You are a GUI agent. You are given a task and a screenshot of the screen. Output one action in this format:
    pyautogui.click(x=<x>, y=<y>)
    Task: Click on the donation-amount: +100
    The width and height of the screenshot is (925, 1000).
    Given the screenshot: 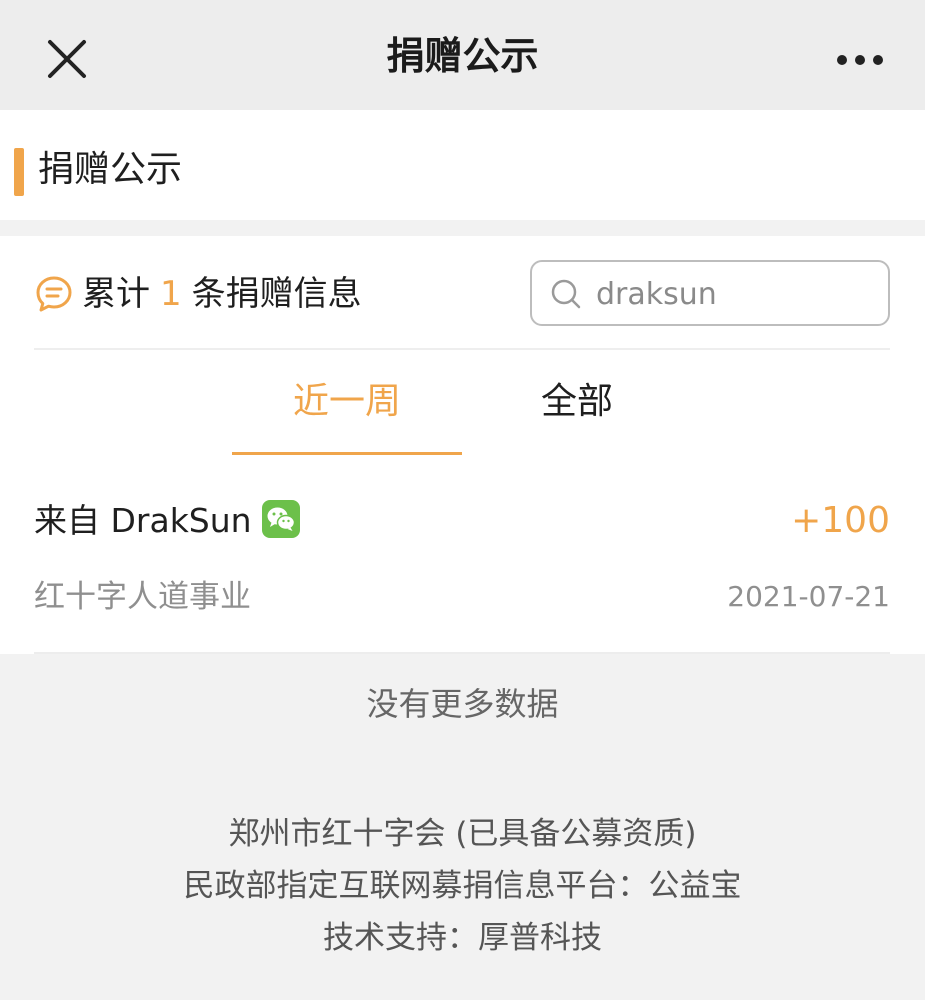 What is the action you would take?
    pyautogui.click(x=840, y=520)
    